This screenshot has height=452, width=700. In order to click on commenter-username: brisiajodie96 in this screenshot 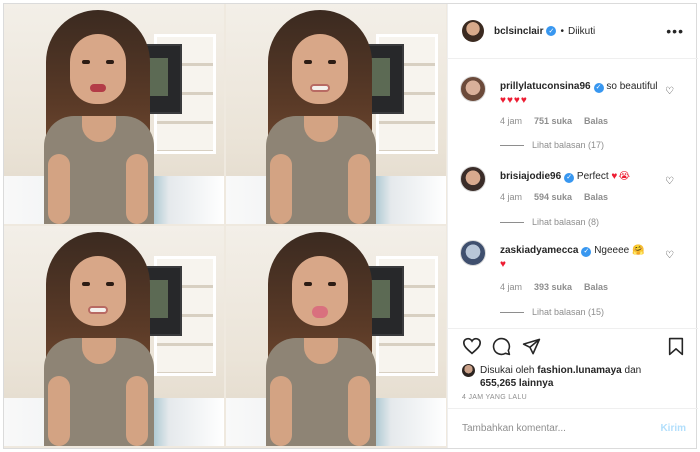, I will do `click(530, 176)`.